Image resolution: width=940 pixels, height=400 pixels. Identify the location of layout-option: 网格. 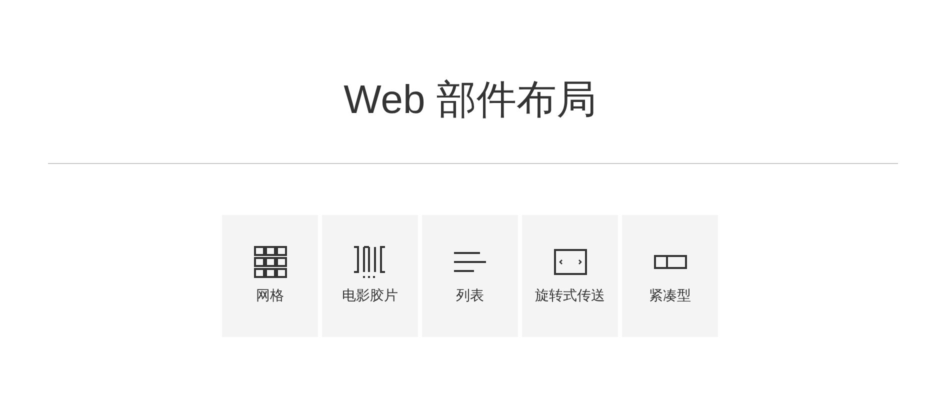
(270, 276).